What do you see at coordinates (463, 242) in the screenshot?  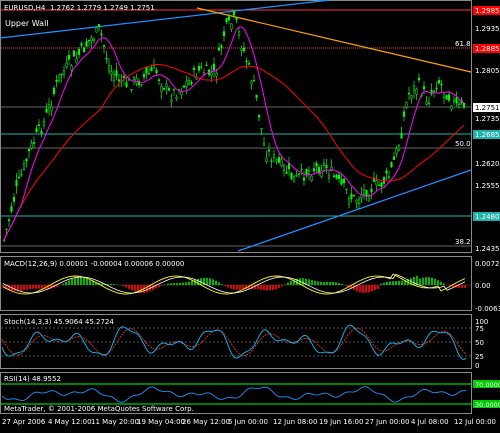 I see `fib-label-38: 38.2` at bounding box center [463, 242].